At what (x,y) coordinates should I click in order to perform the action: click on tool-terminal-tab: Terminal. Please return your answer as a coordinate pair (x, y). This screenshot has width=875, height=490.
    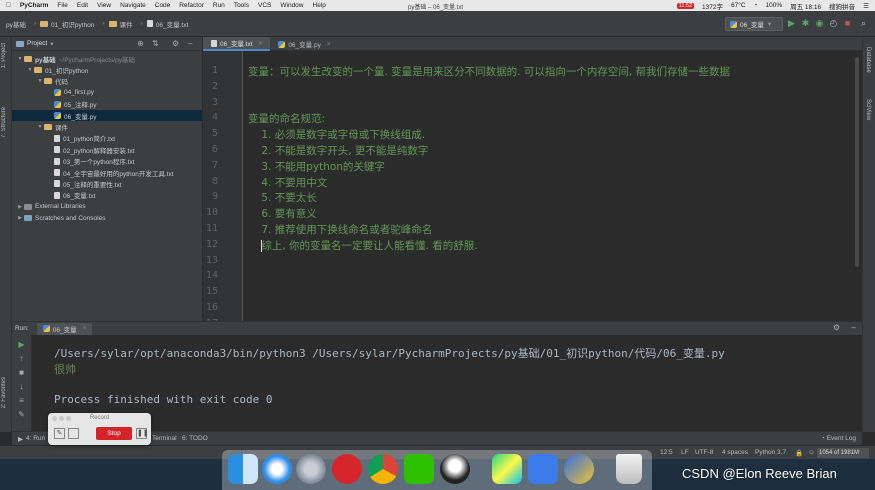
    Looking at the image, I should click on (164, 438).